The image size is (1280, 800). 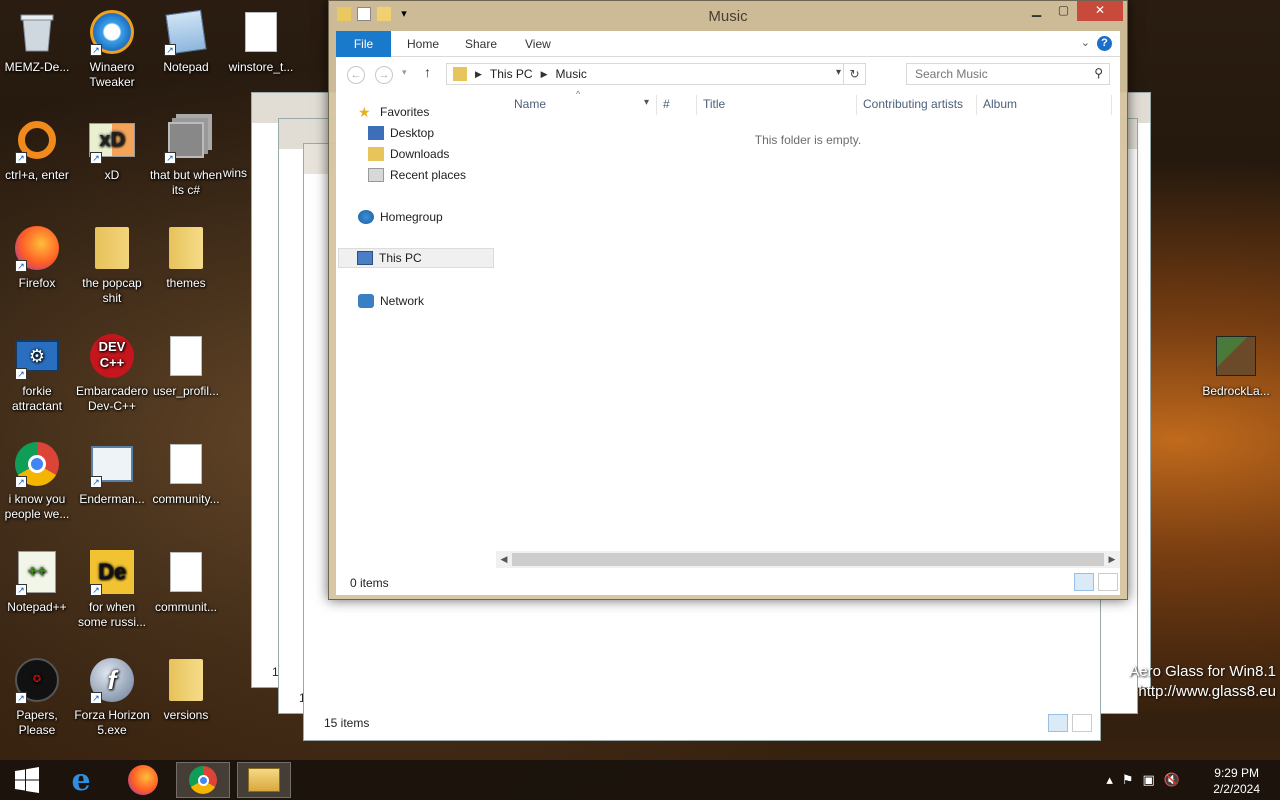 What do you see at coordinates (112, 32) in the screenshot?
I see `winaero-icon: ↗` at bounding box center [112, 32].